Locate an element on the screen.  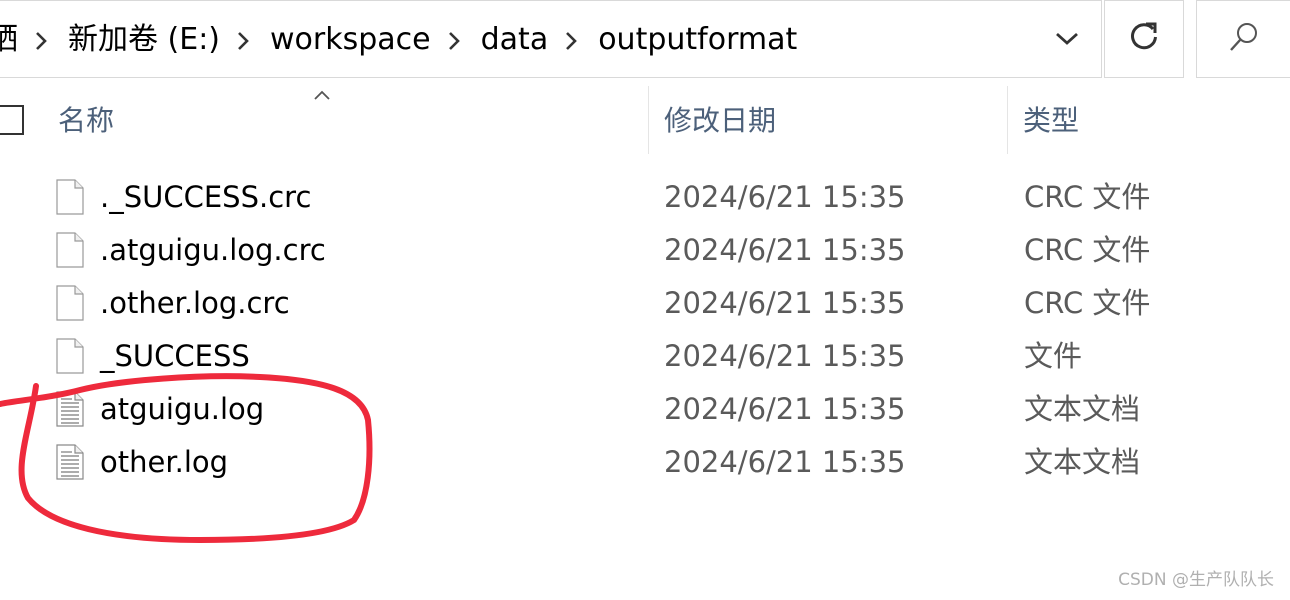
refresh-icon is located at coordinates (1144, 39).